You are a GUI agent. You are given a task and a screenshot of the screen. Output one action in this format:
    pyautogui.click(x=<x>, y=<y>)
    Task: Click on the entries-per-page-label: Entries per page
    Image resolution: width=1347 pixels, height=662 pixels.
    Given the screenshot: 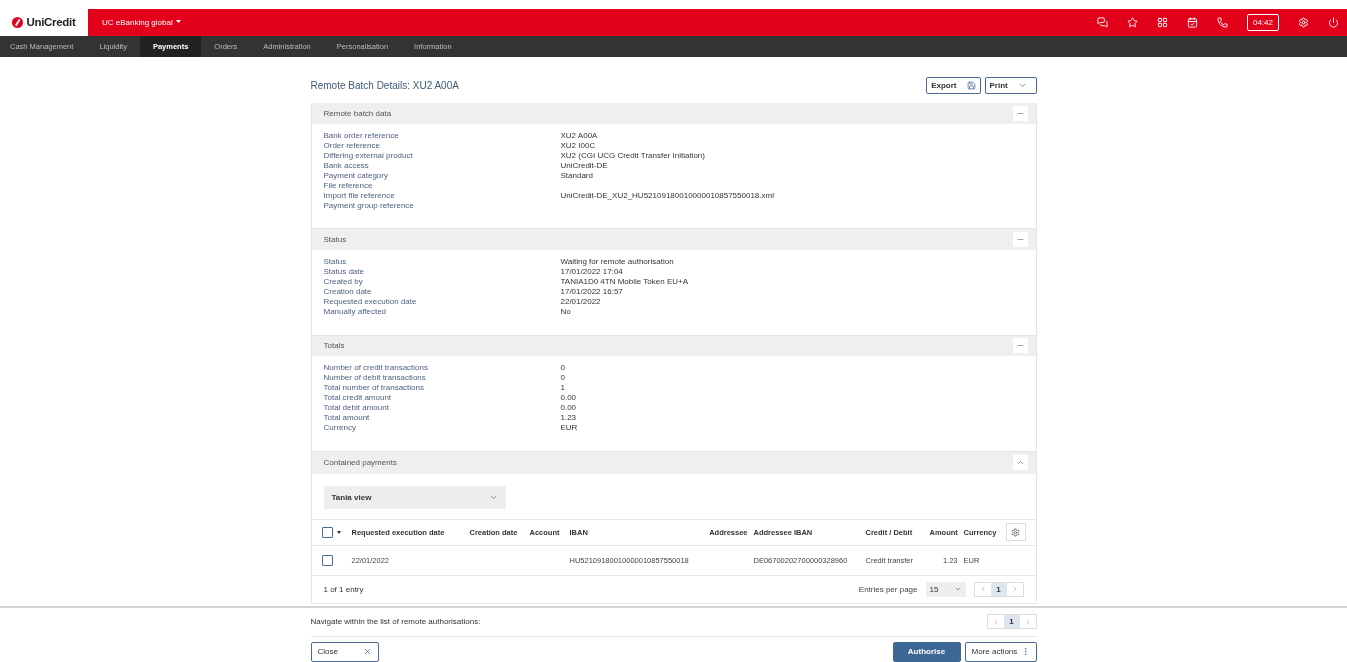 What is the action you would take?
    pyautogui.click(x=888, y=589)
    